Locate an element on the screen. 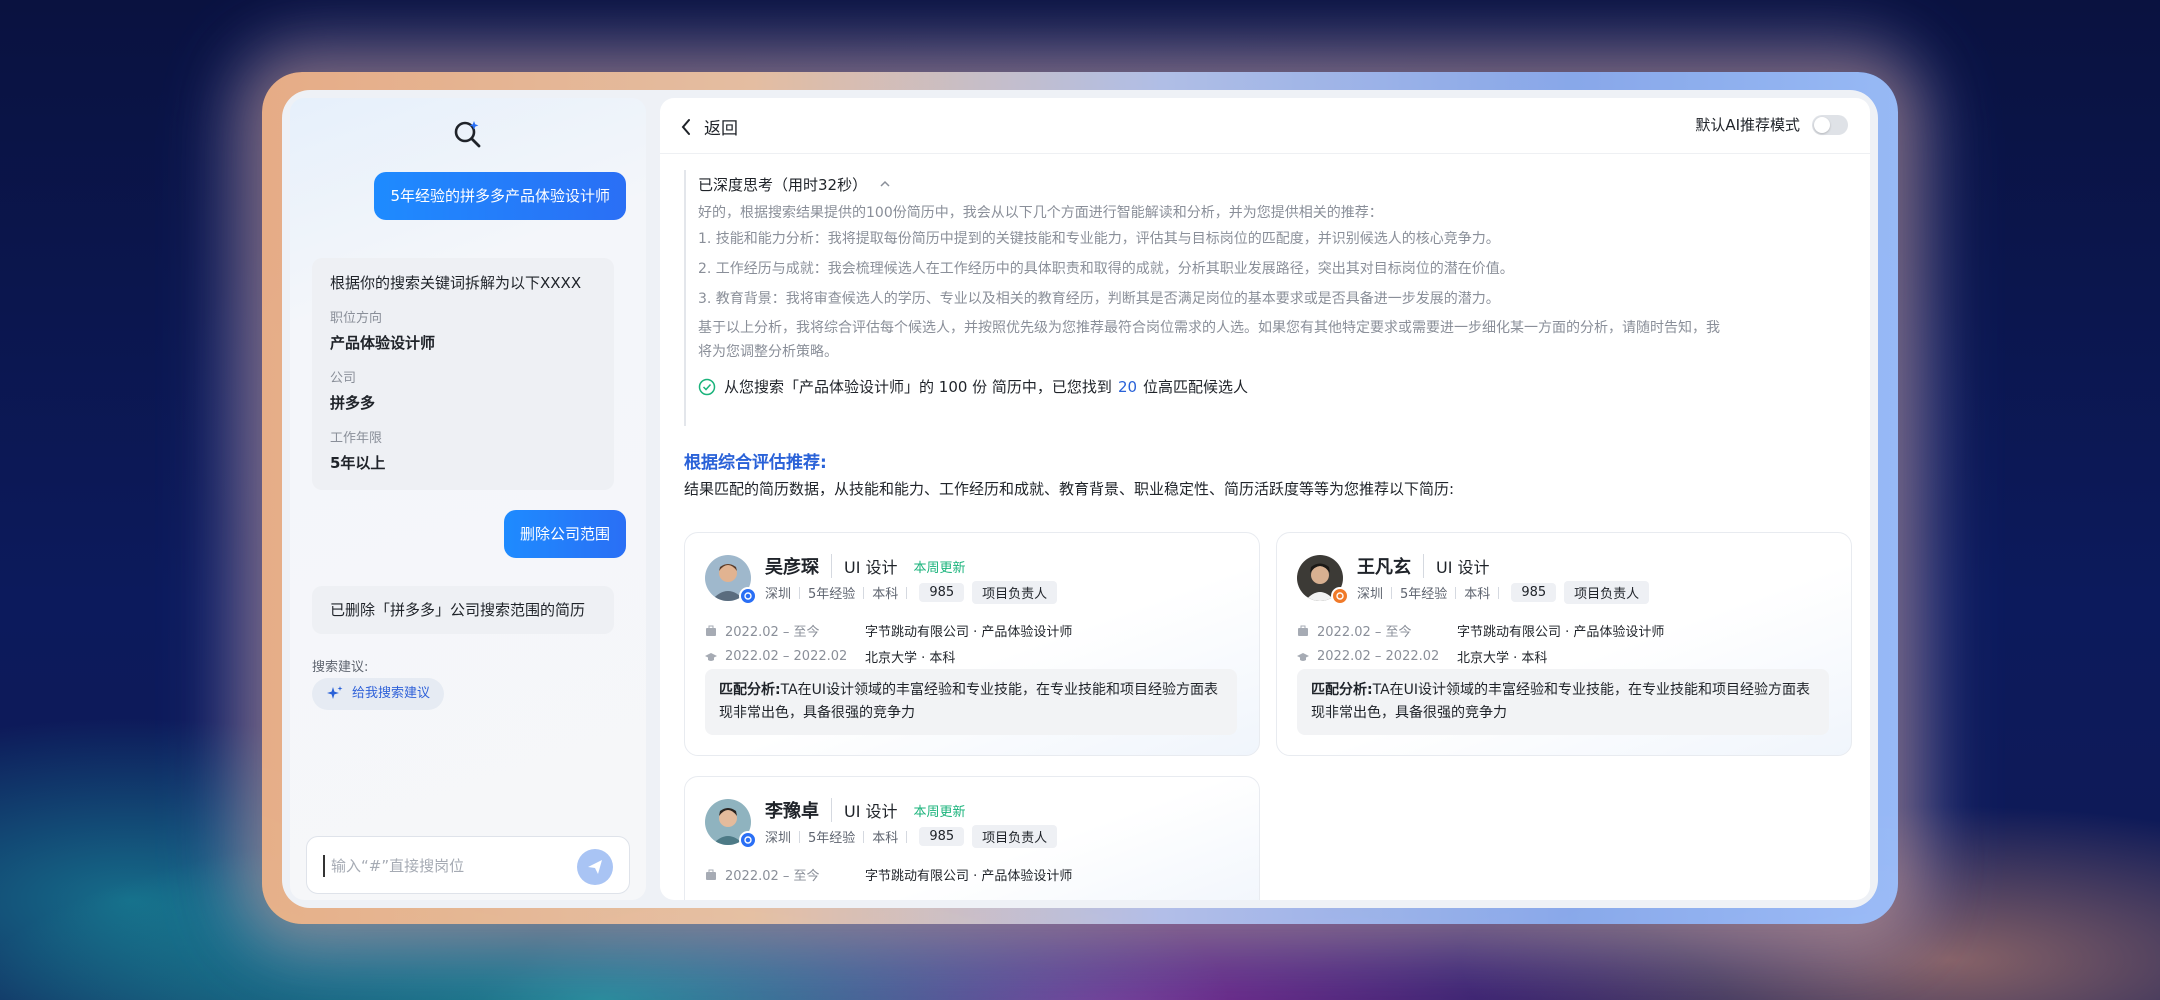 Image resolution: width=2160 pixels, height=1000 pixels. keywords-title: 根据你的搜索关键词拆解为以下XXXX is located at coordinates (456, 283).